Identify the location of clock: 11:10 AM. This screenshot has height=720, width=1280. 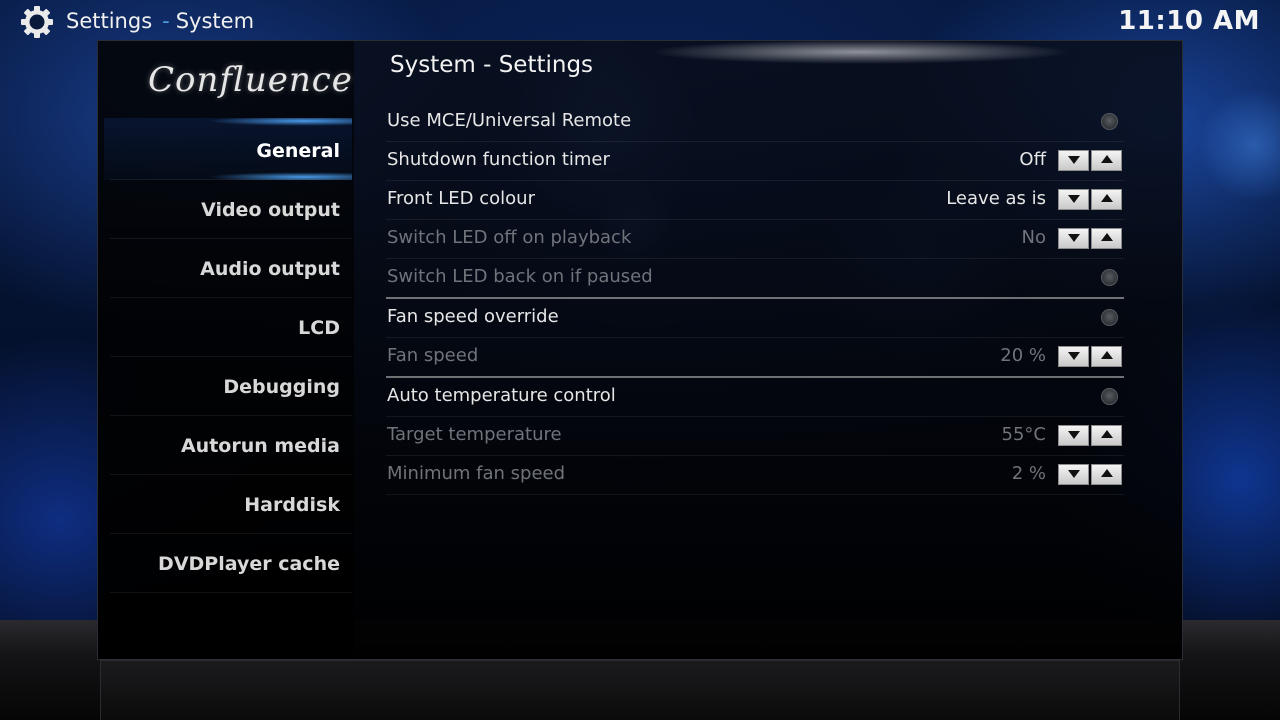
(1189, 21).